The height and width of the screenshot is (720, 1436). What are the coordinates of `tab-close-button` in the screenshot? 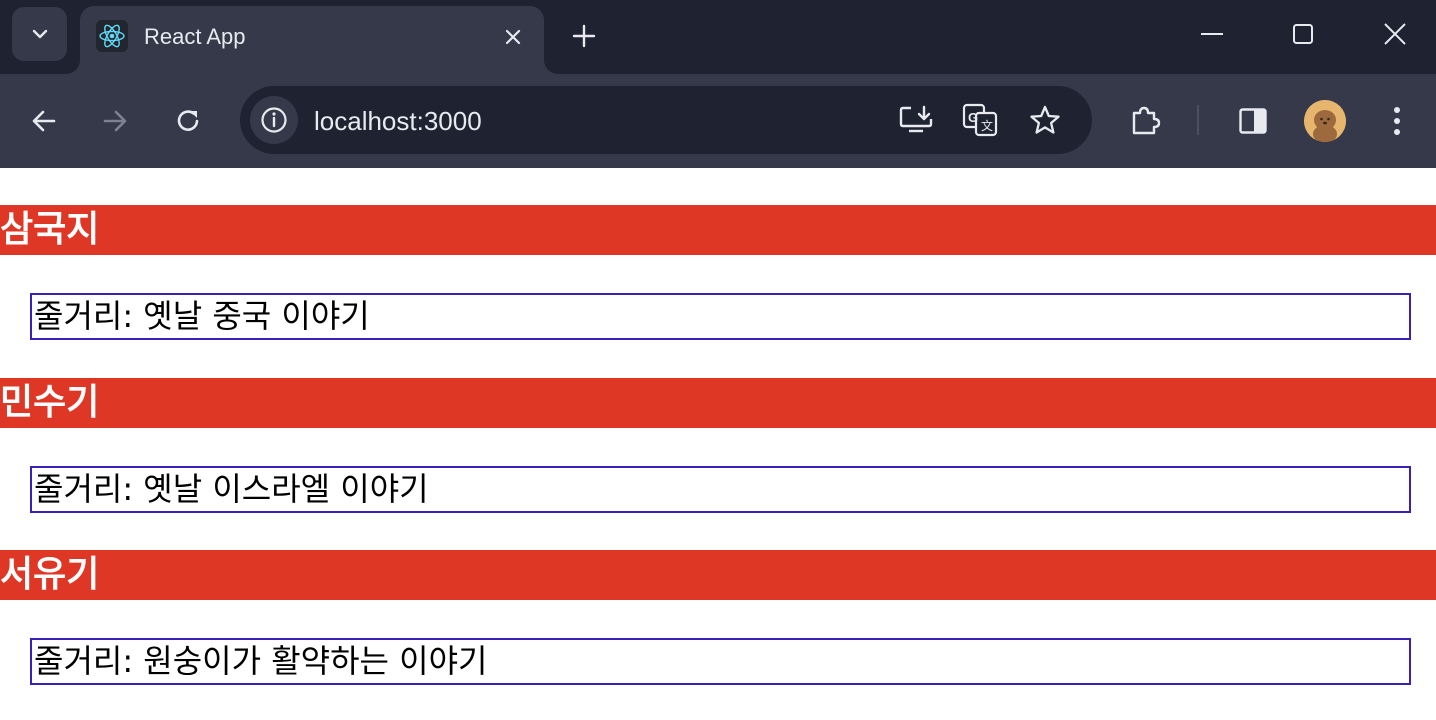 It's located at (513, 37).